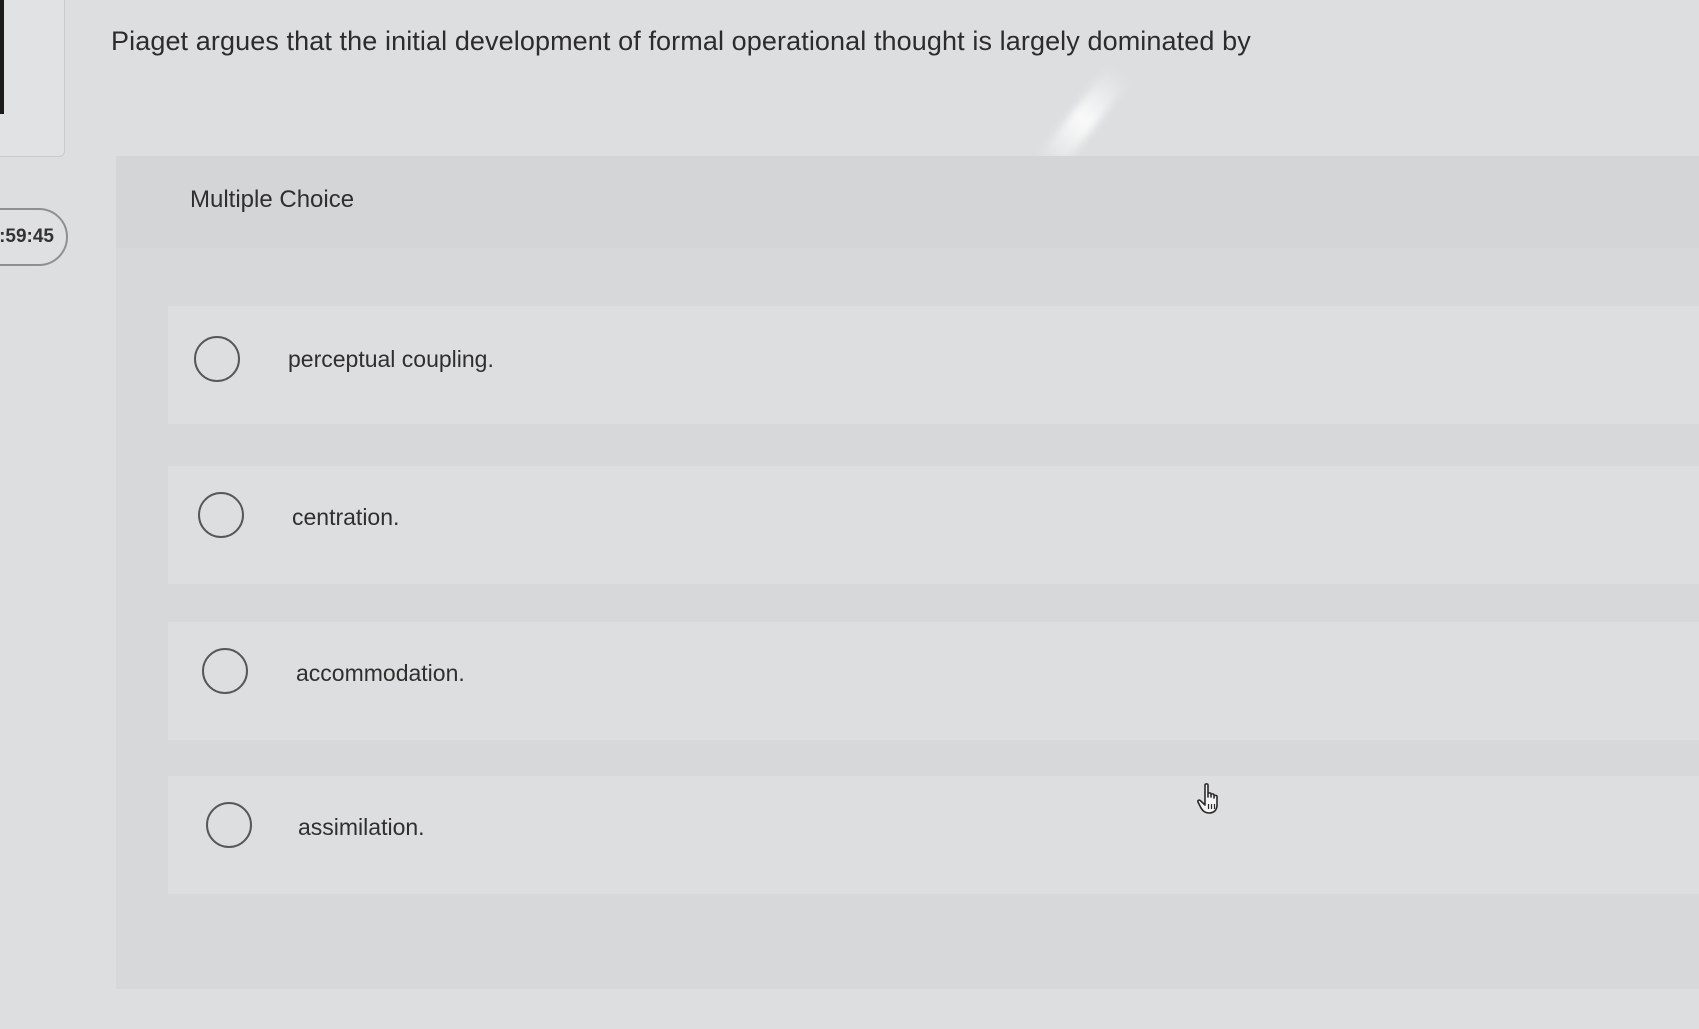 The height and width of the screenshot is (1029, 1699). Describe the element at coordinates (380, 673) in the screenshot. I see `option-label: accommodation.` at that location.